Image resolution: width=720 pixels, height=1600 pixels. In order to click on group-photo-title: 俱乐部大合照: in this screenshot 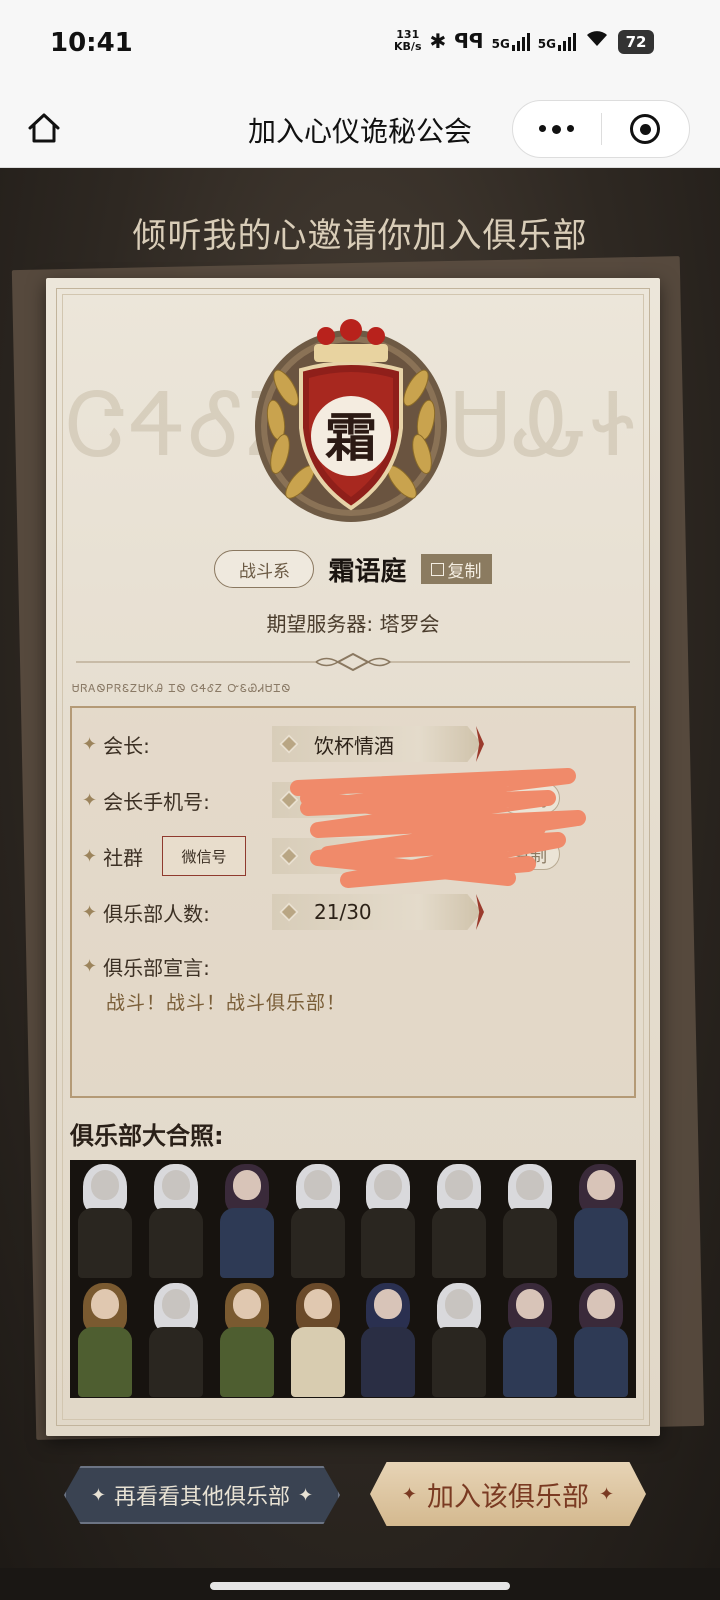, I will do `click(147, 1136)`.